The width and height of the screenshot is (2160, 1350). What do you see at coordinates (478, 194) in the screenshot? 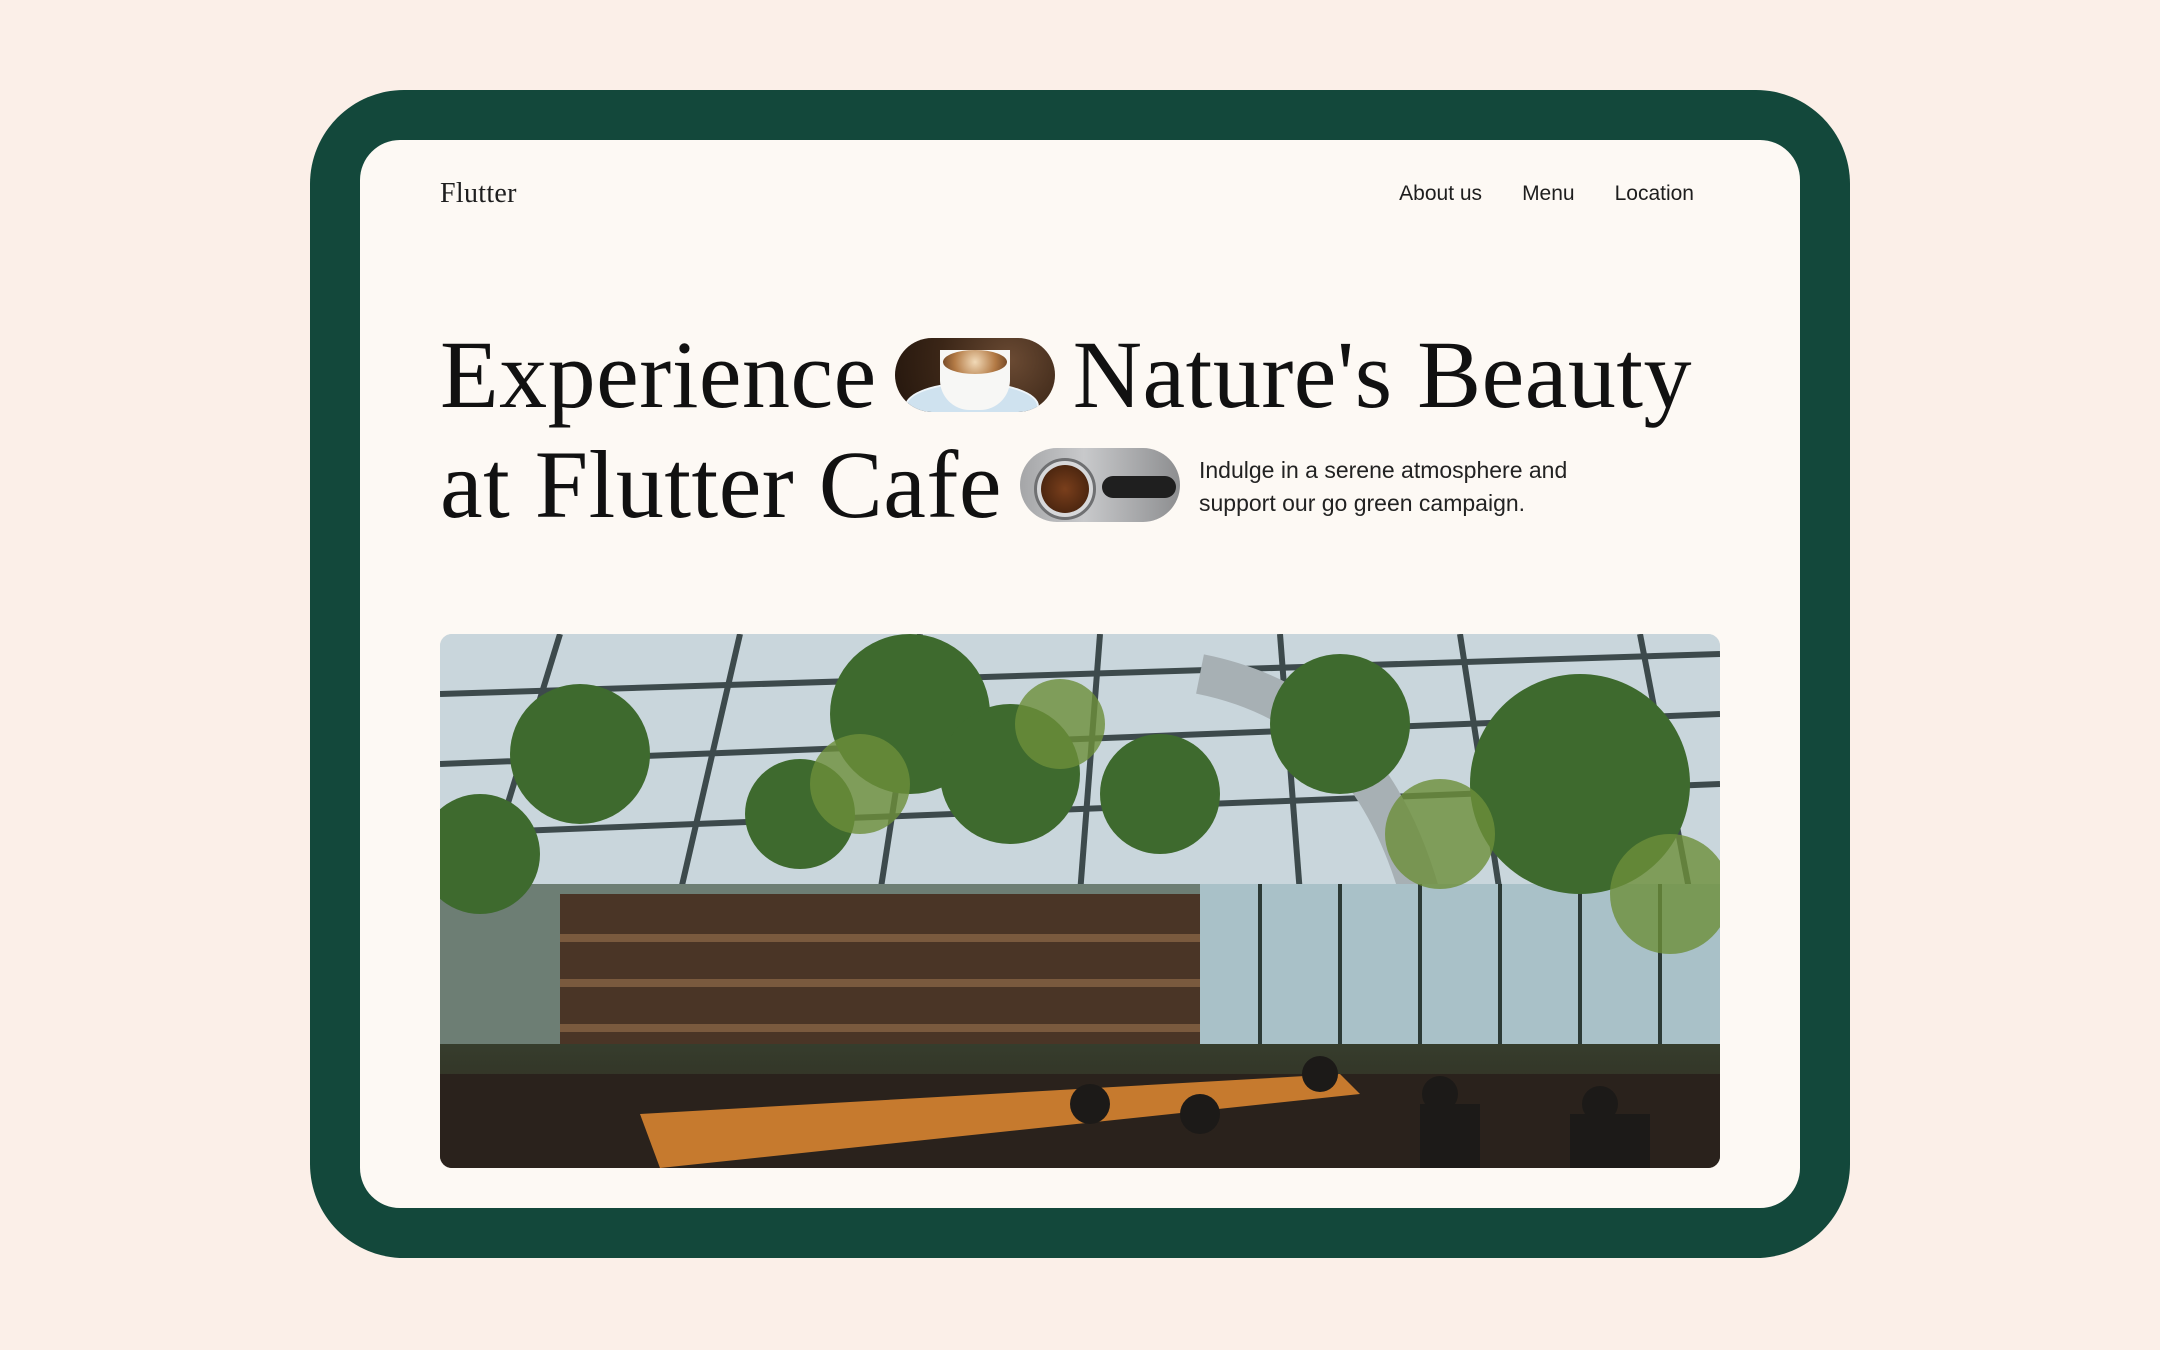
I see `brand-logo: Flutter` at bounding box center [478, 194].